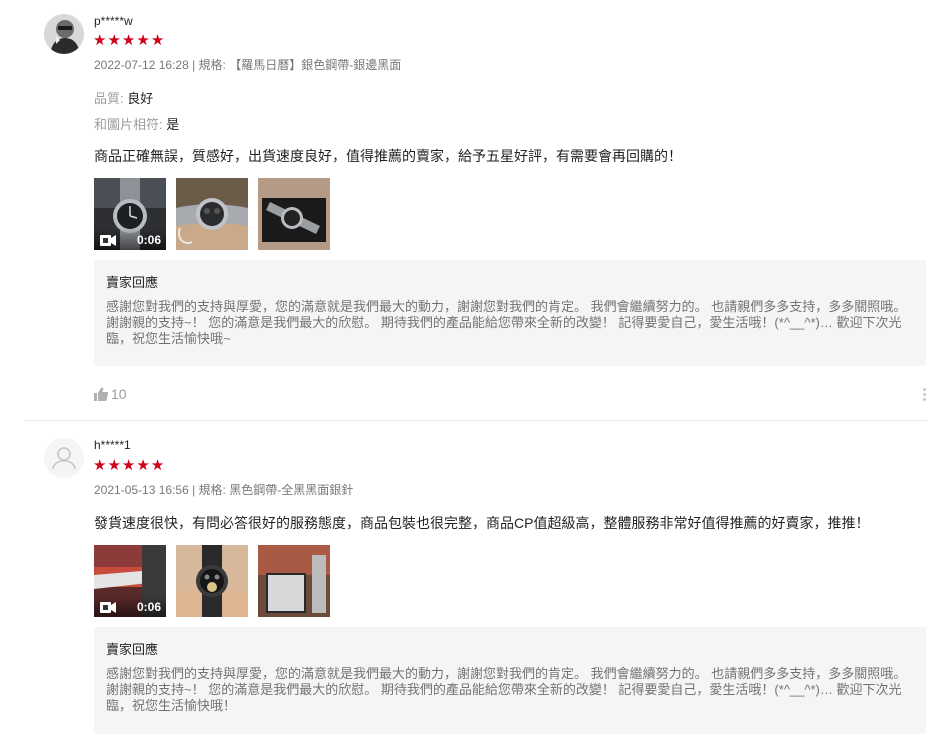 The image size is (945, 734). I want to click on thumbs-up-icon, so click(101, 394).